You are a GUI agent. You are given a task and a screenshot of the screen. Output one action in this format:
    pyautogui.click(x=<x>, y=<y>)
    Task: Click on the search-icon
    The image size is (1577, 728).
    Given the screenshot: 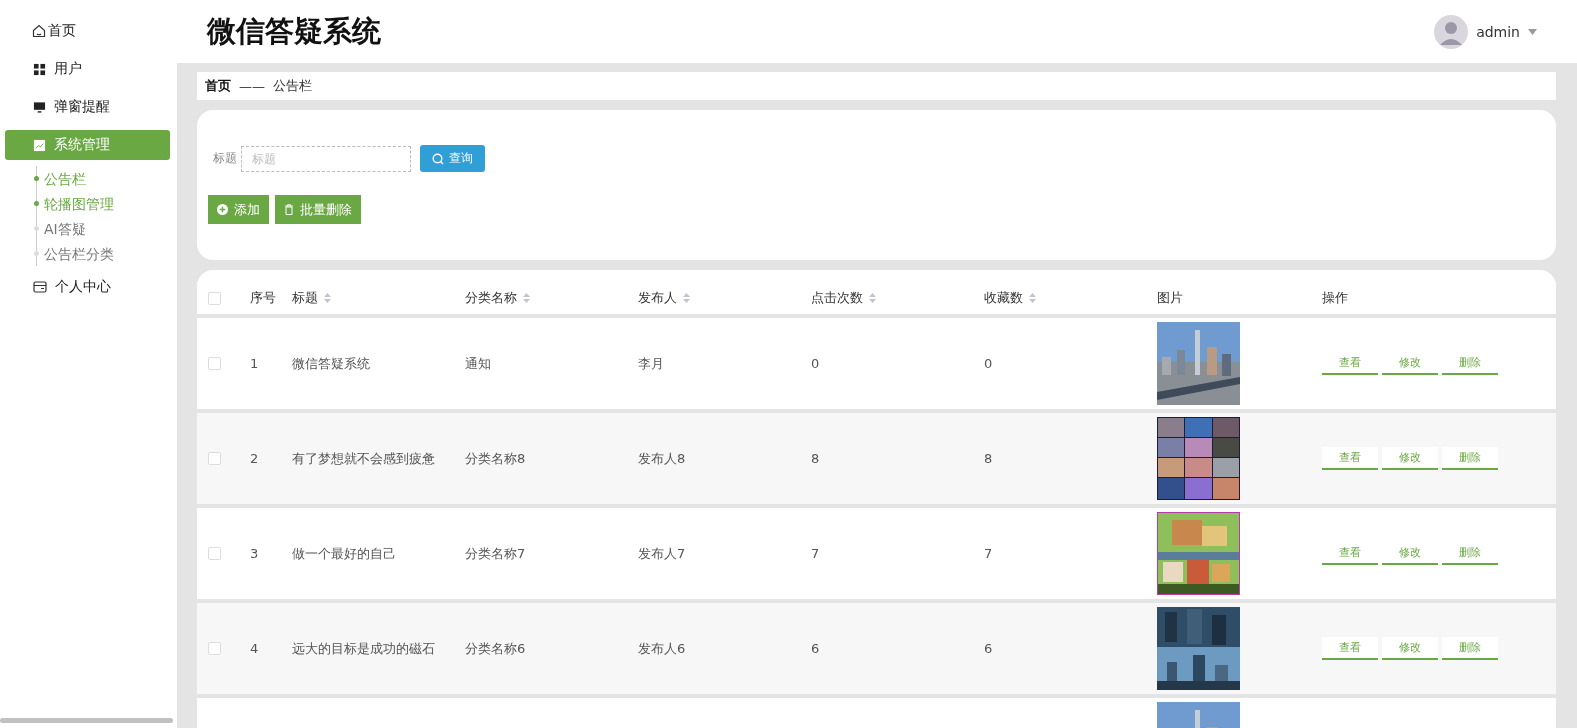 What is the action you would take?
    pyautogui.click(x=438, y=158)
    